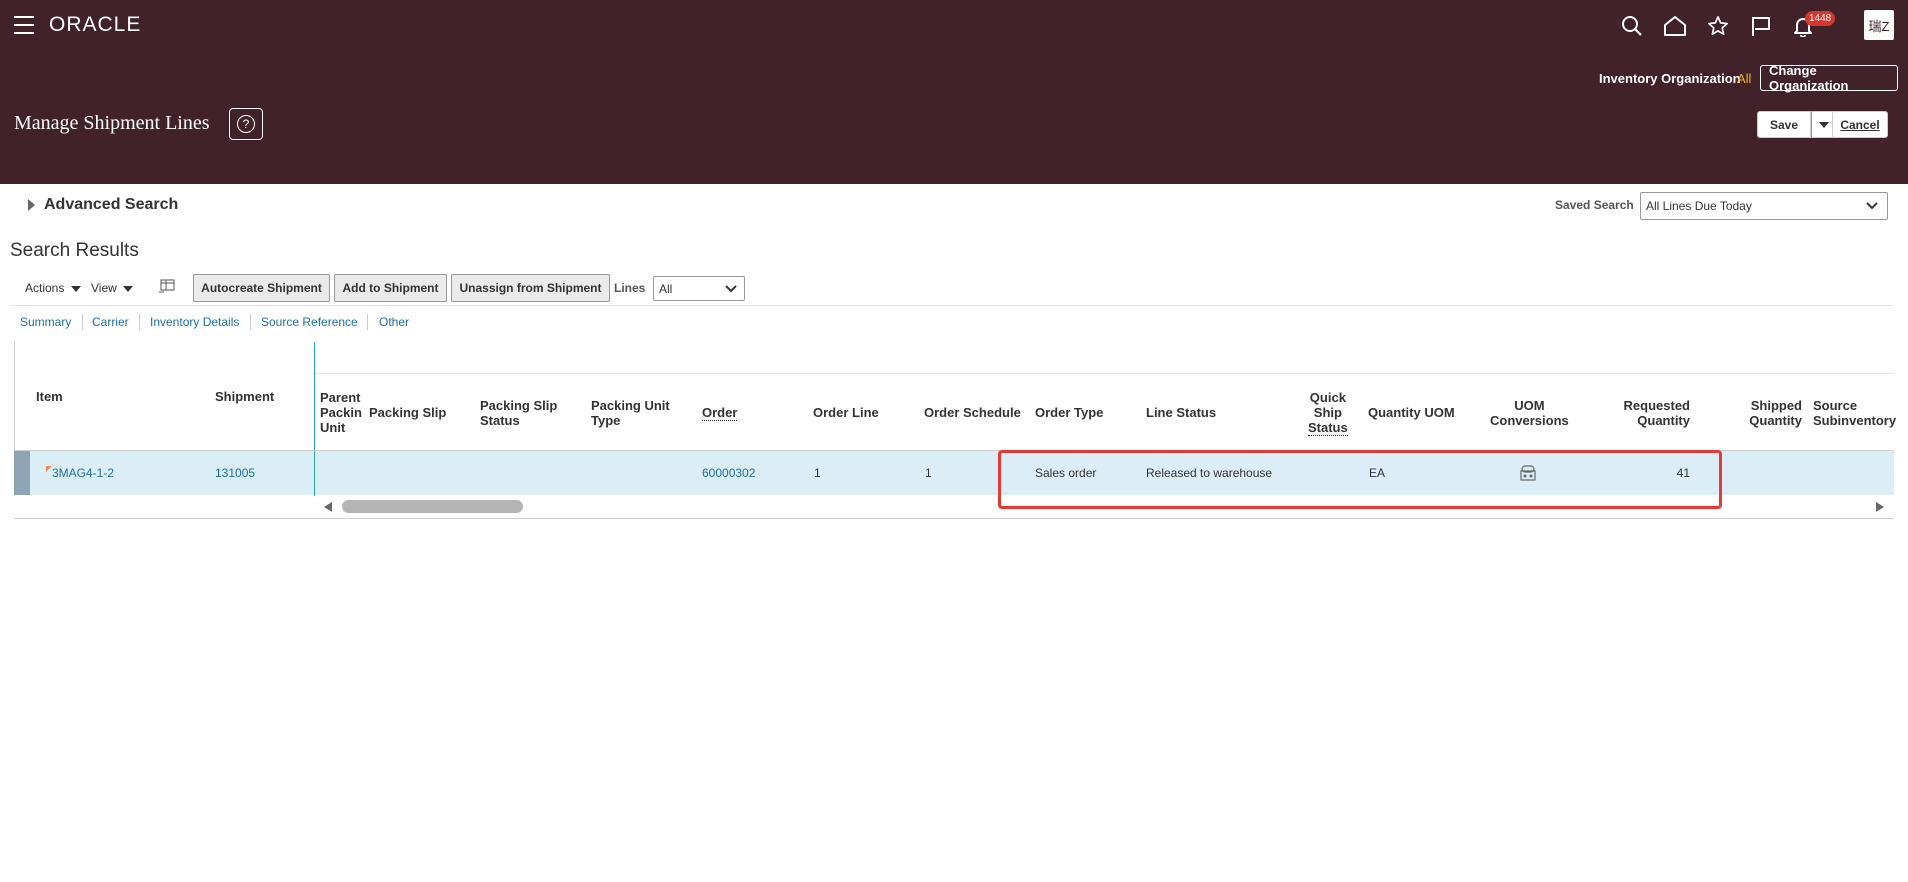 The image size is (1908, 882). Describe the element at coordinates (340, 397) in the screenshot. I see `col-header-line: Parent` at that location.